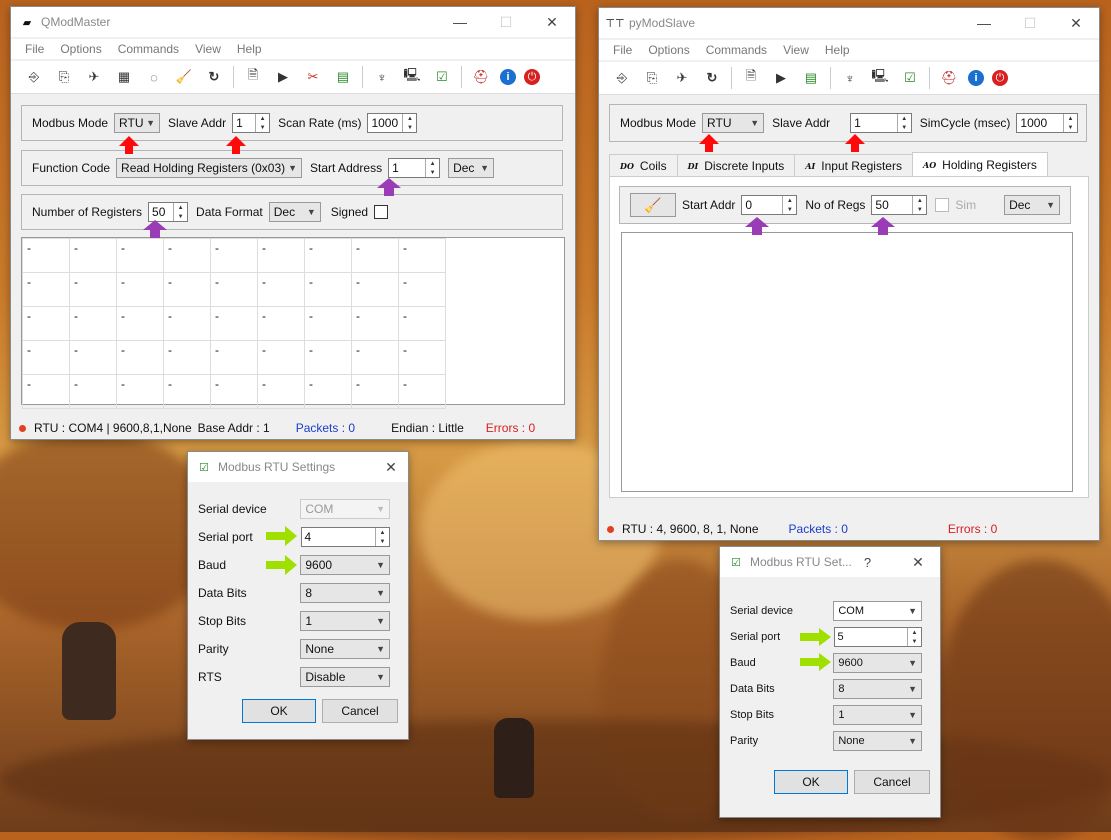  I want to click on ok-button: OK, so click(811, 782).